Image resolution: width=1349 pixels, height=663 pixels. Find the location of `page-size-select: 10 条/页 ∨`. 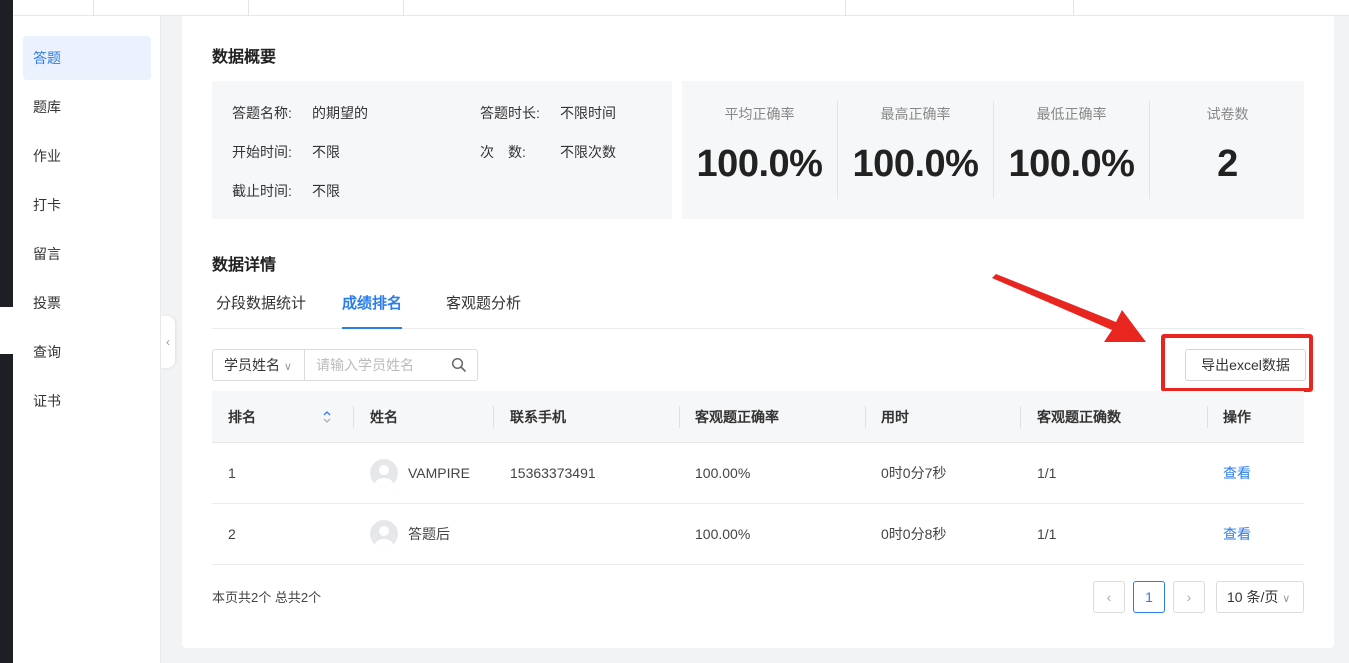

page-size-select: 10 条/页 ∨ is located at coordinates (1260, 597).